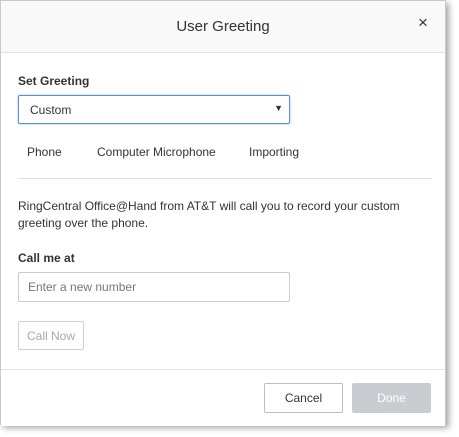  I want to click on dialog-header: User Greeting ×, so click(223, 27).